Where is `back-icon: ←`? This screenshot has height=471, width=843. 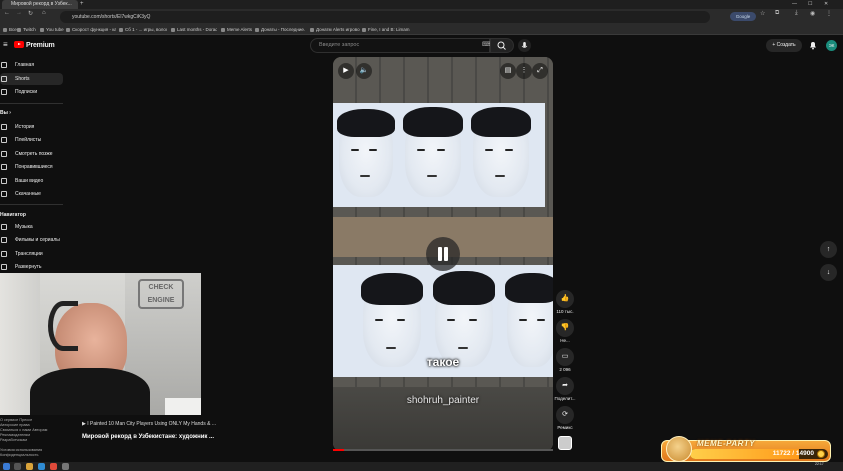 back-icon: ← is located at coordinates (7, 13).